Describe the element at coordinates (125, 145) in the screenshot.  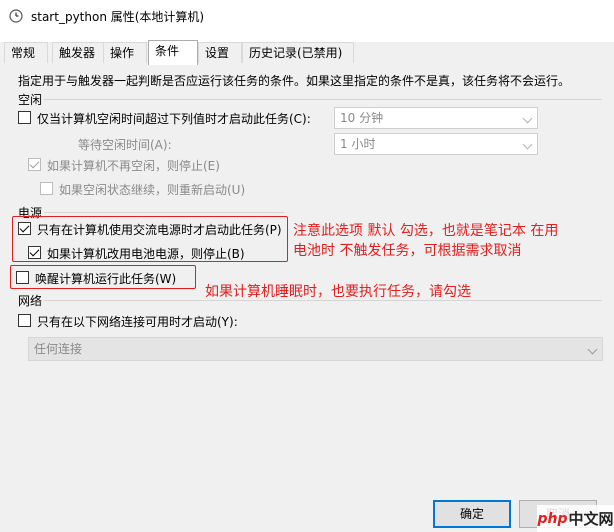
I see `wait-idle-label: 等待空闲时间(A):` at that location.